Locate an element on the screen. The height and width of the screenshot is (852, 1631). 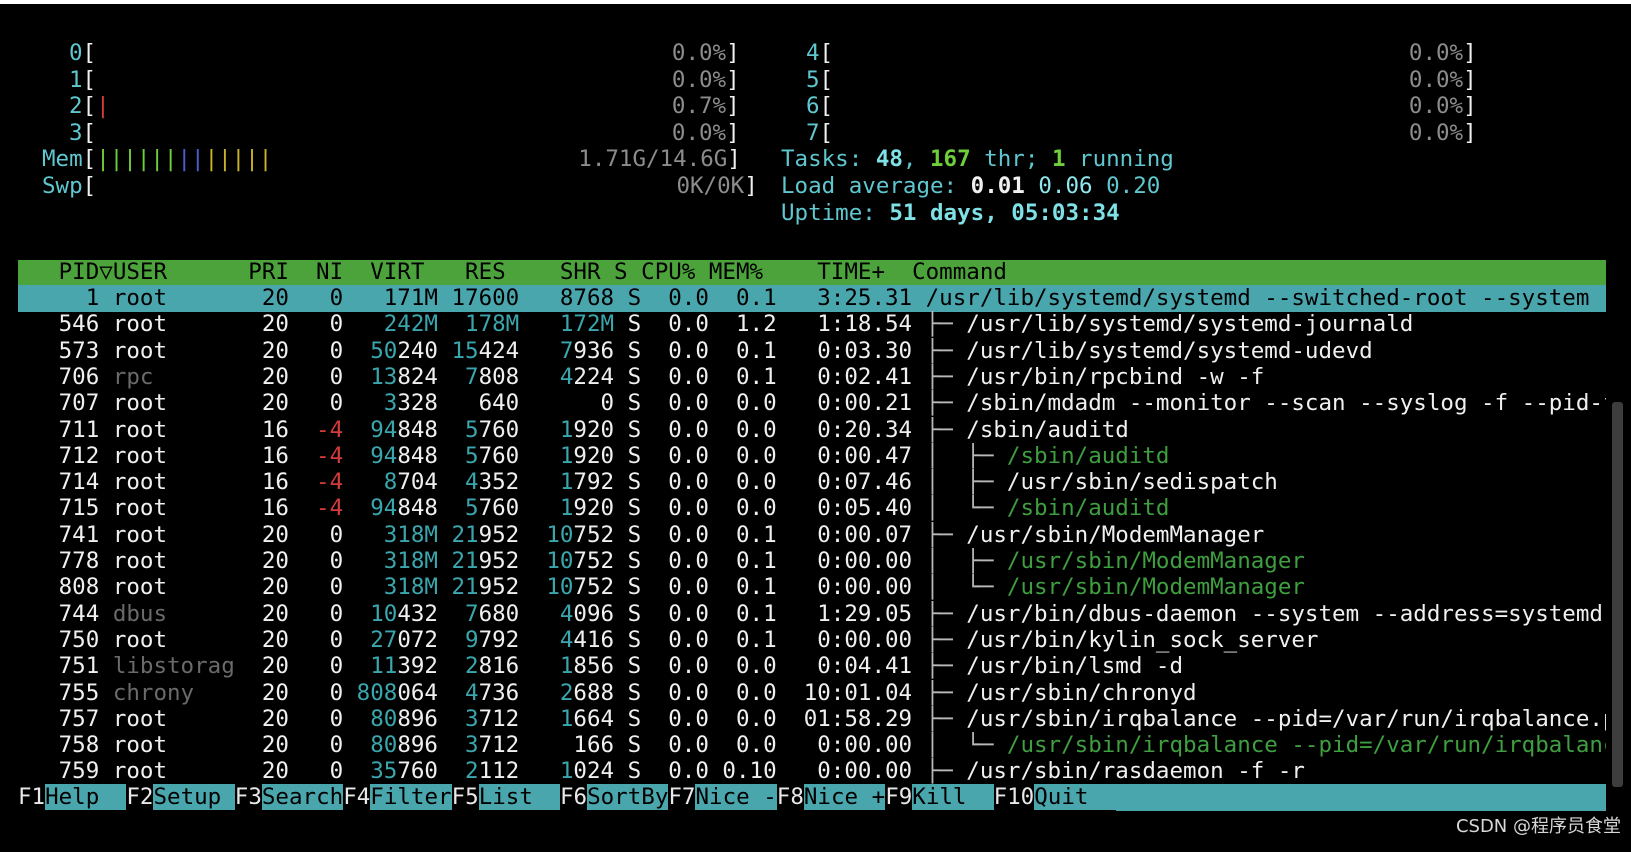
col-shr: SHR is located at coordinates (553, 272).